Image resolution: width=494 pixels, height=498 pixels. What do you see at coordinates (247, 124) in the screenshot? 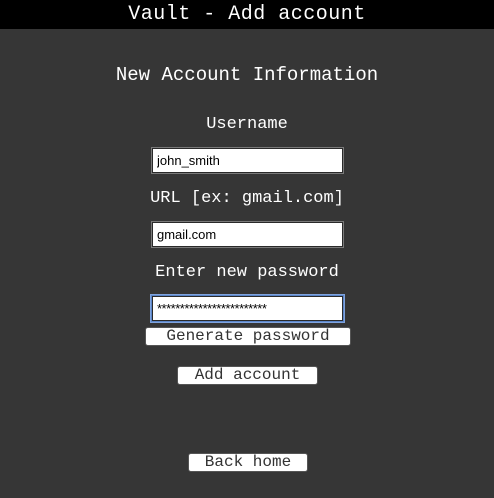
I see `username-label: Username` at bounding box center [247, 124].